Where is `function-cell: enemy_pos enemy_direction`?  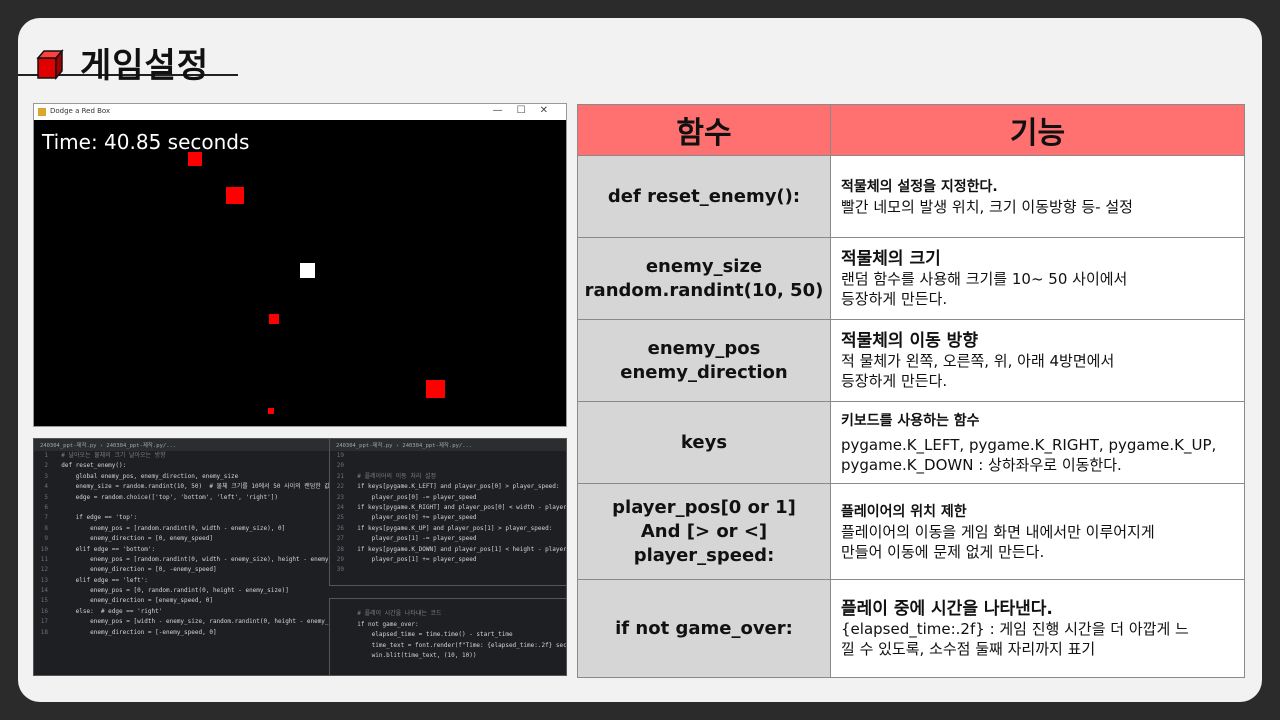
function-cell: enemy_pos enemy_direction is located at coordinates (704, 360).